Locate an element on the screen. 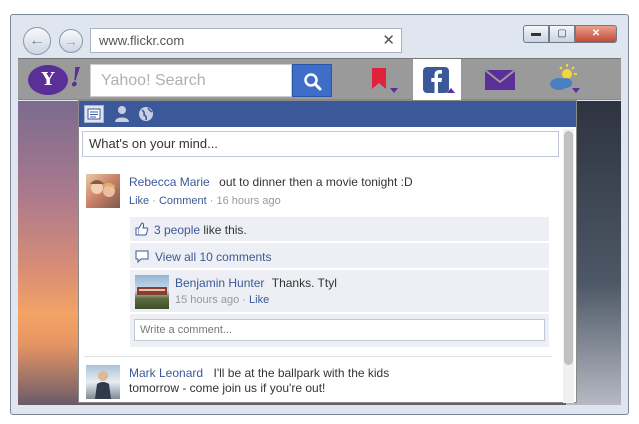  tab-friends is located at coordinates (122, 114).